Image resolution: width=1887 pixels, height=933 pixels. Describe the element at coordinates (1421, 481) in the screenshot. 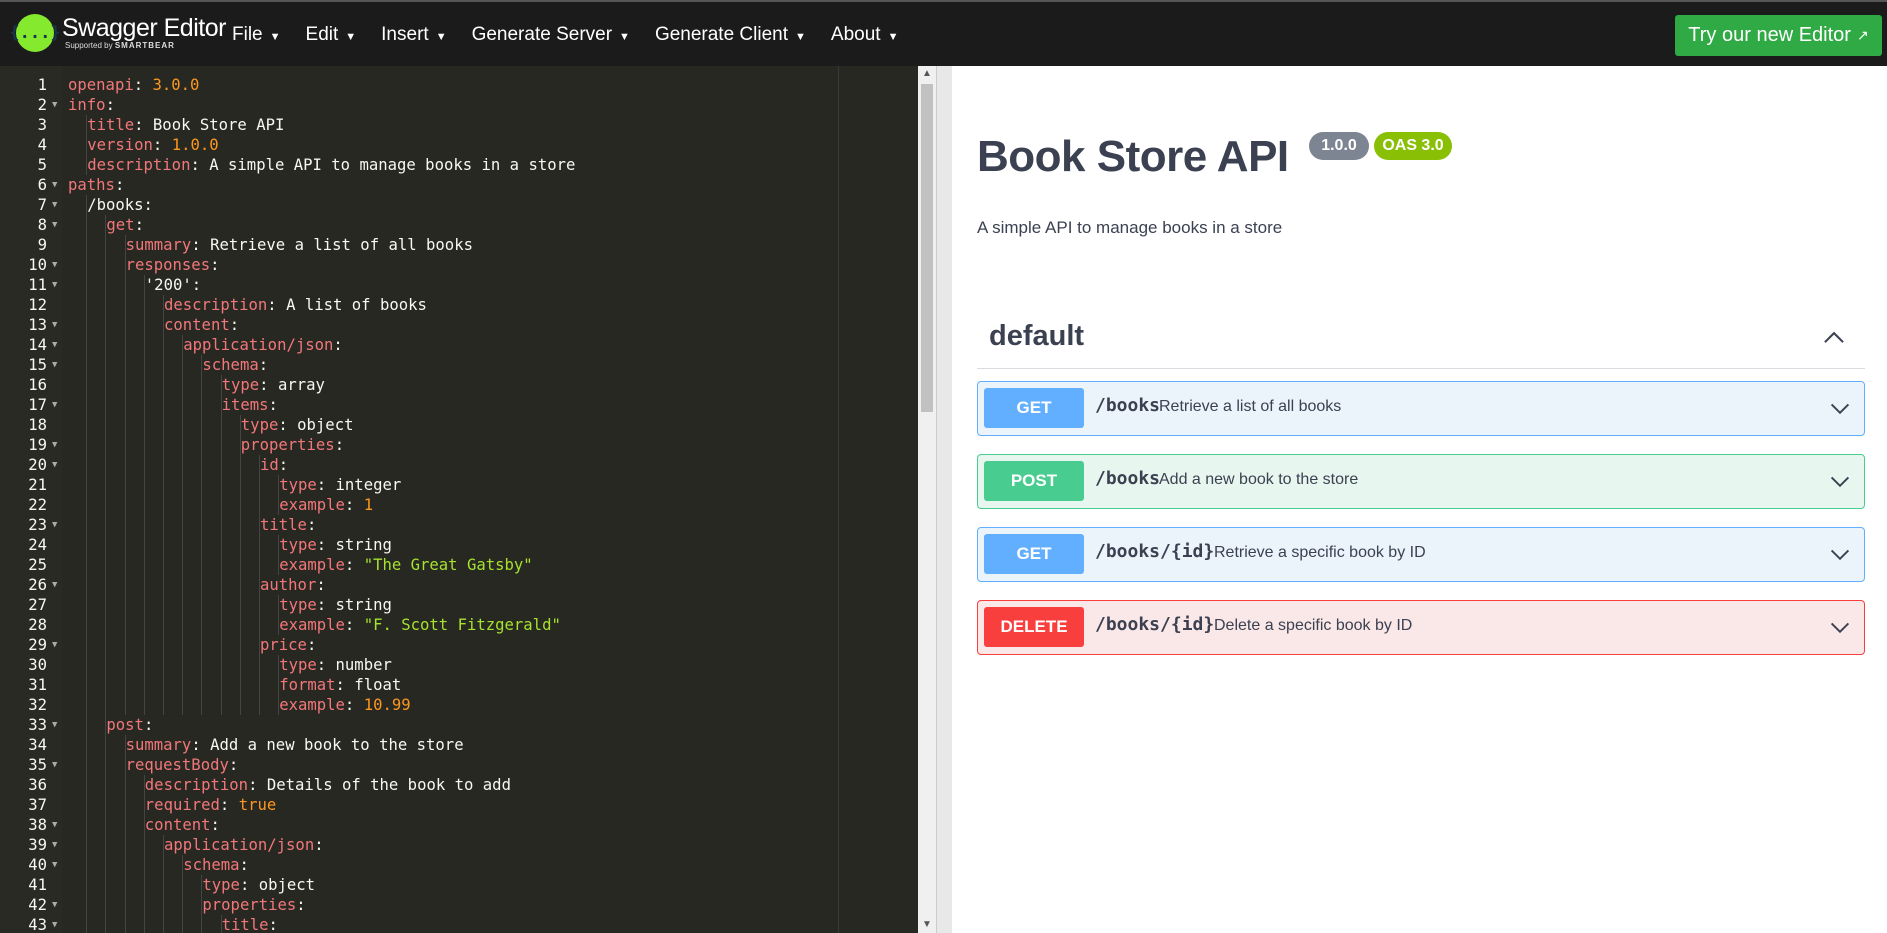

I see `operation-post-books: POST /books Add a new book to the store` at that location.